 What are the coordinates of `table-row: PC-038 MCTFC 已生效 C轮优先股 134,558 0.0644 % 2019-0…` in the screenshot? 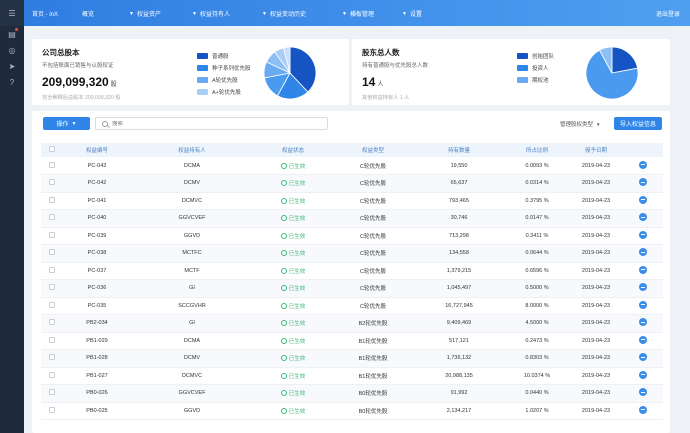 It's located at (352, 253).